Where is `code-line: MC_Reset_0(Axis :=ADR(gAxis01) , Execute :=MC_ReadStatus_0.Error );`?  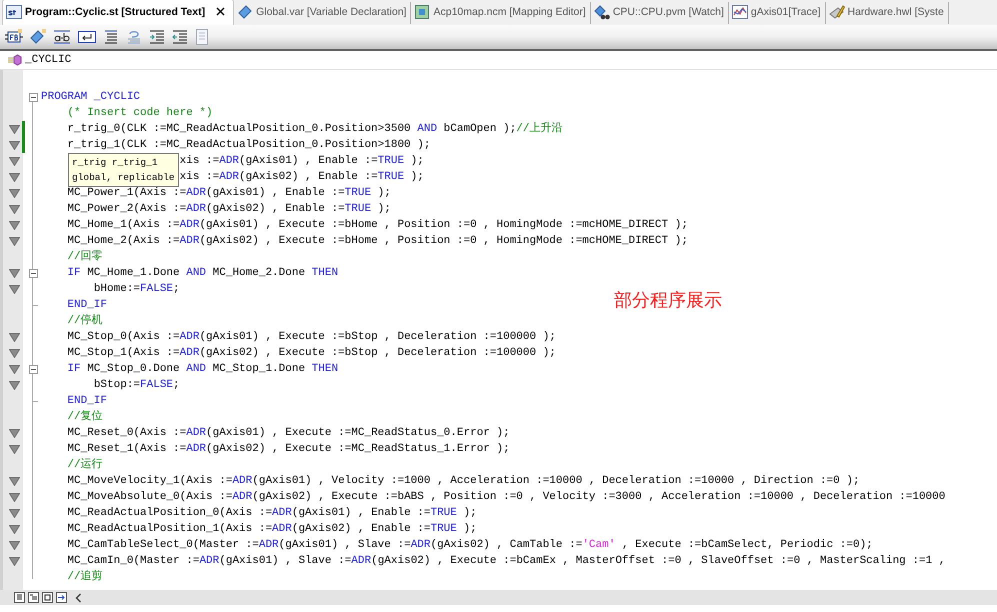
code-line: MC_Reset_0(Axis :=ADR(gAxis01) , Execute :=MC_ReadStatus_0.Error ); is located at coordinates (288, 433).